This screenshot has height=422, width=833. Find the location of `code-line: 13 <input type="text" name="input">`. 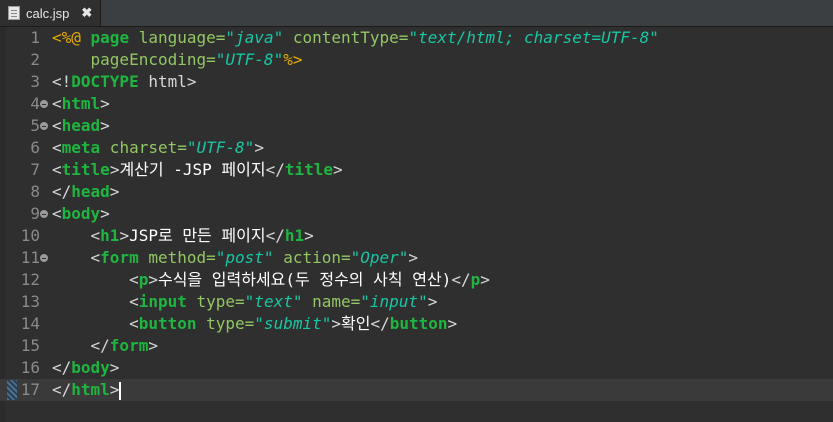

code-line: 13 <input type="text" name="input"> is located at coordinates (416, 302).